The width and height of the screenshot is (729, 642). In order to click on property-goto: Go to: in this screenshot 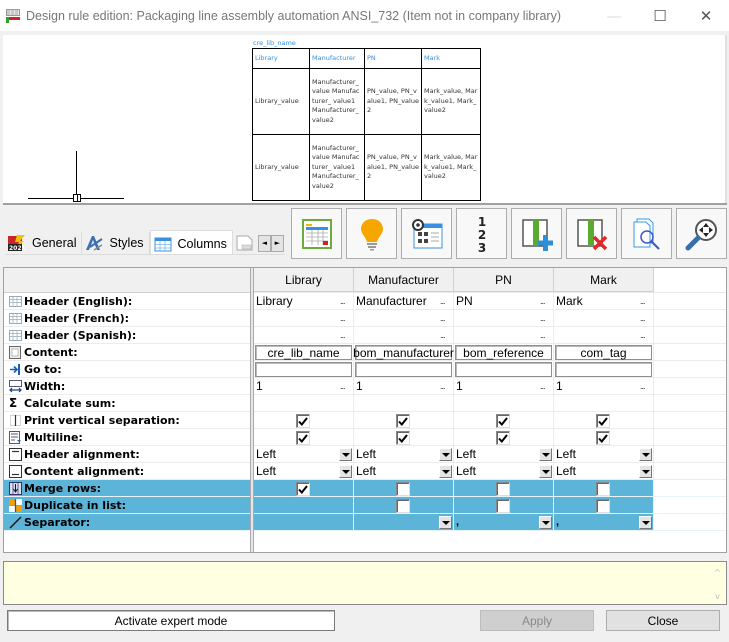, I will do `click(127, 369)`.